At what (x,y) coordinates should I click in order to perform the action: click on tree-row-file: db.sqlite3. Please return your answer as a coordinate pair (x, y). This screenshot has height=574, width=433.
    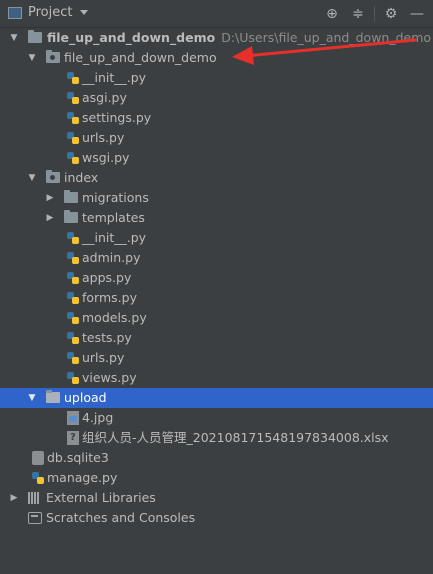
    Looking at the image, I should click on (216, 458).